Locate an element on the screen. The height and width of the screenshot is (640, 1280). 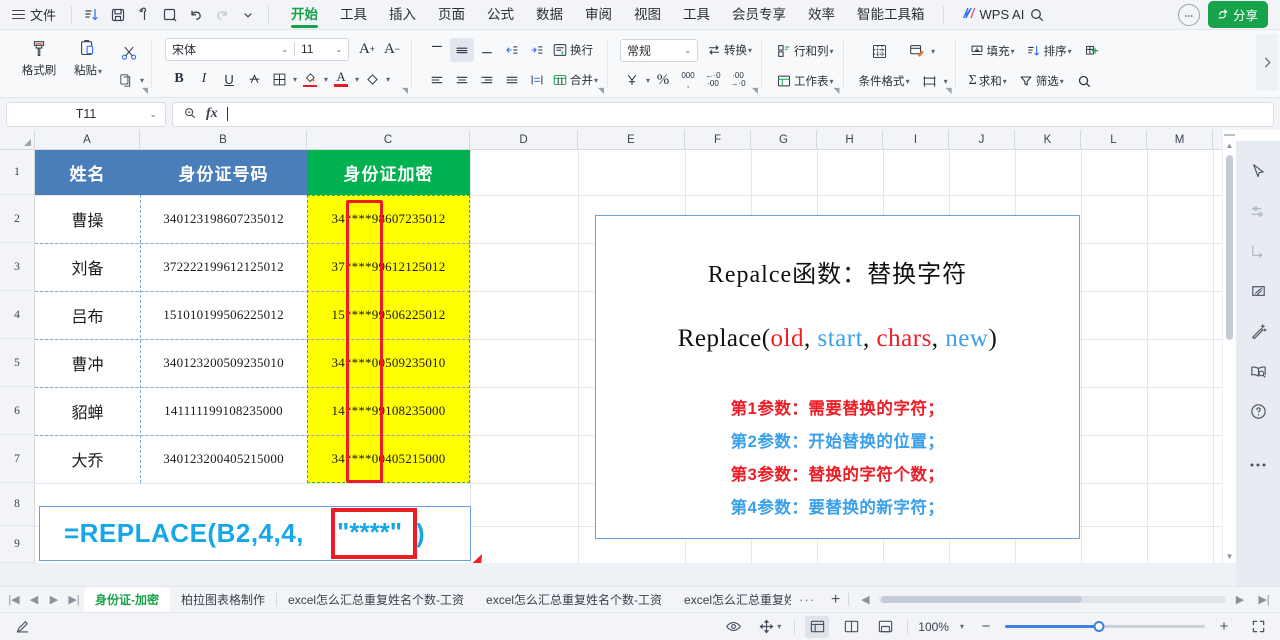
sheet-tab-3: excel怎么汇总重复姓名个数-工资 is located at coordinates (574, 600).